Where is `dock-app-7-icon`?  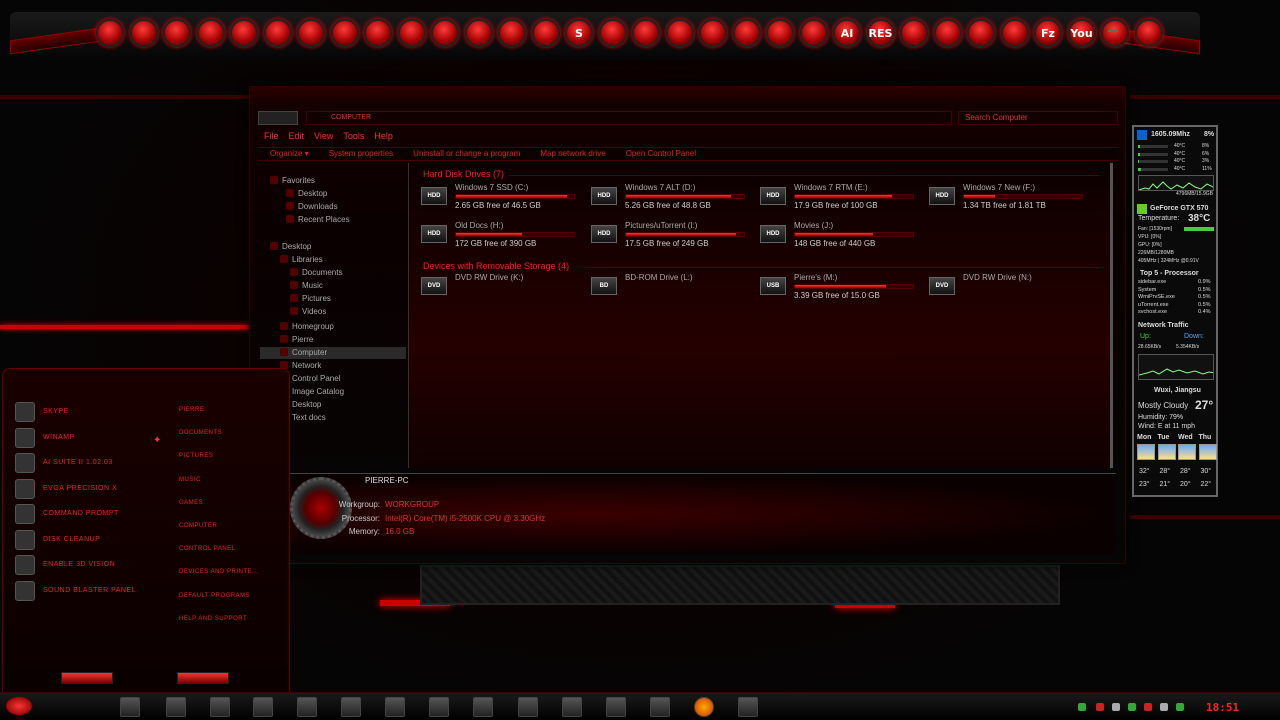
dock-app-7-icon is located at coordinates (311, 33).